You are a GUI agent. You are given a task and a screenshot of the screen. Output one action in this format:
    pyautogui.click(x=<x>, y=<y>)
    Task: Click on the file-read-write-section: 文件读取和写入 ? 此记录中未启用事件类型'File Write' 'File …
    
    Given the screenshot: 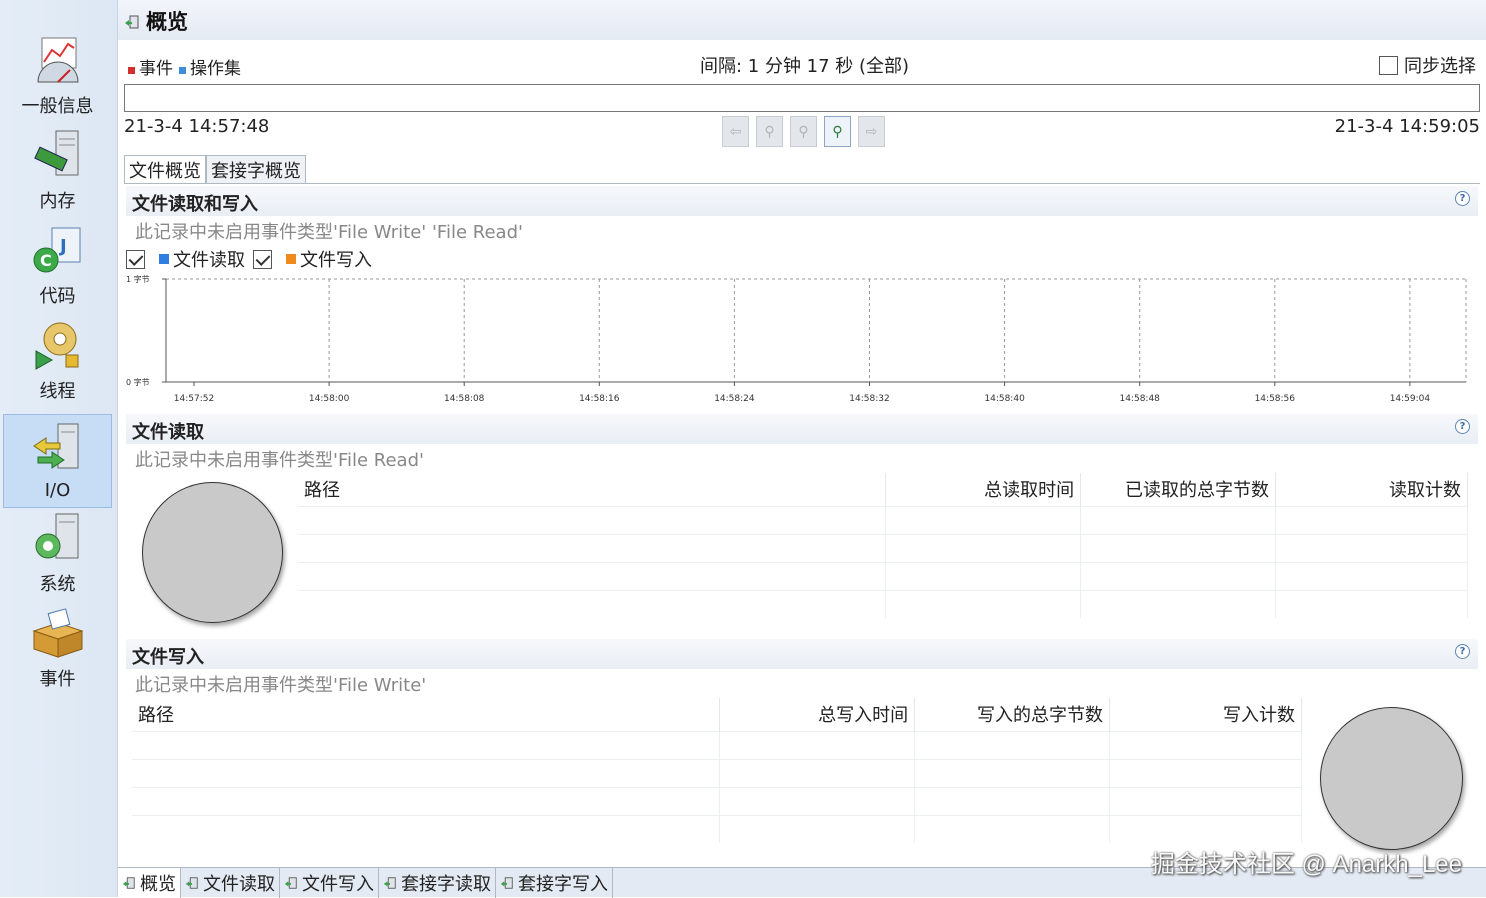 What is the action you would take?
    pyautogui.click(x=802, y=216)
    